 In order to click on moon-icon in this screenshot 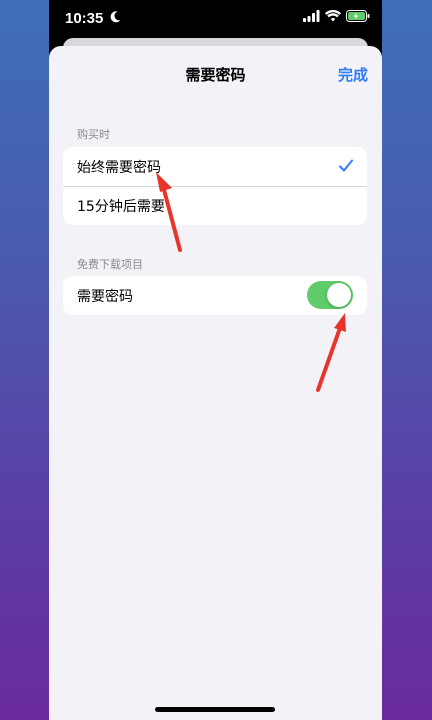, I will do `click(115, 17)`.